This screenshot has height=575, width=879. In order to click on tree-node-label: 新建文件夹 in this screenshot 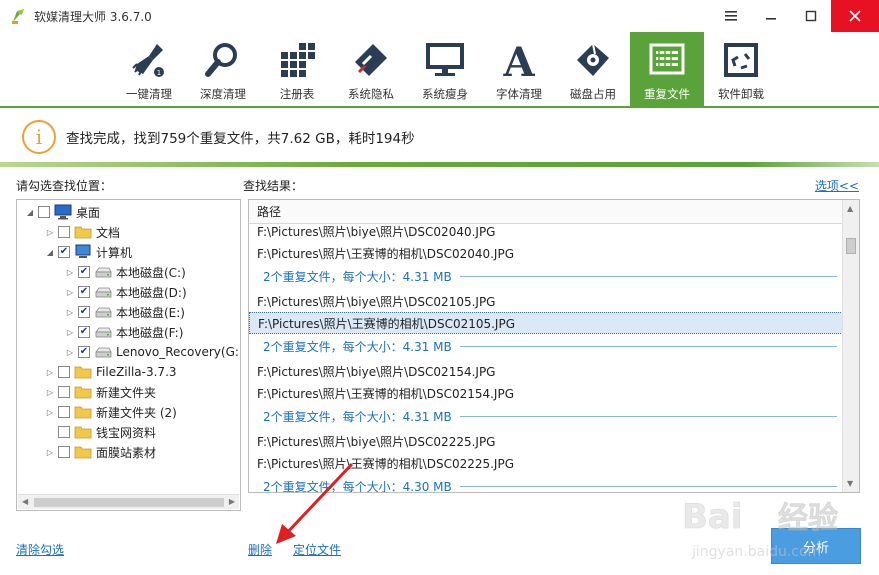, I will do `click(126, 392)`.